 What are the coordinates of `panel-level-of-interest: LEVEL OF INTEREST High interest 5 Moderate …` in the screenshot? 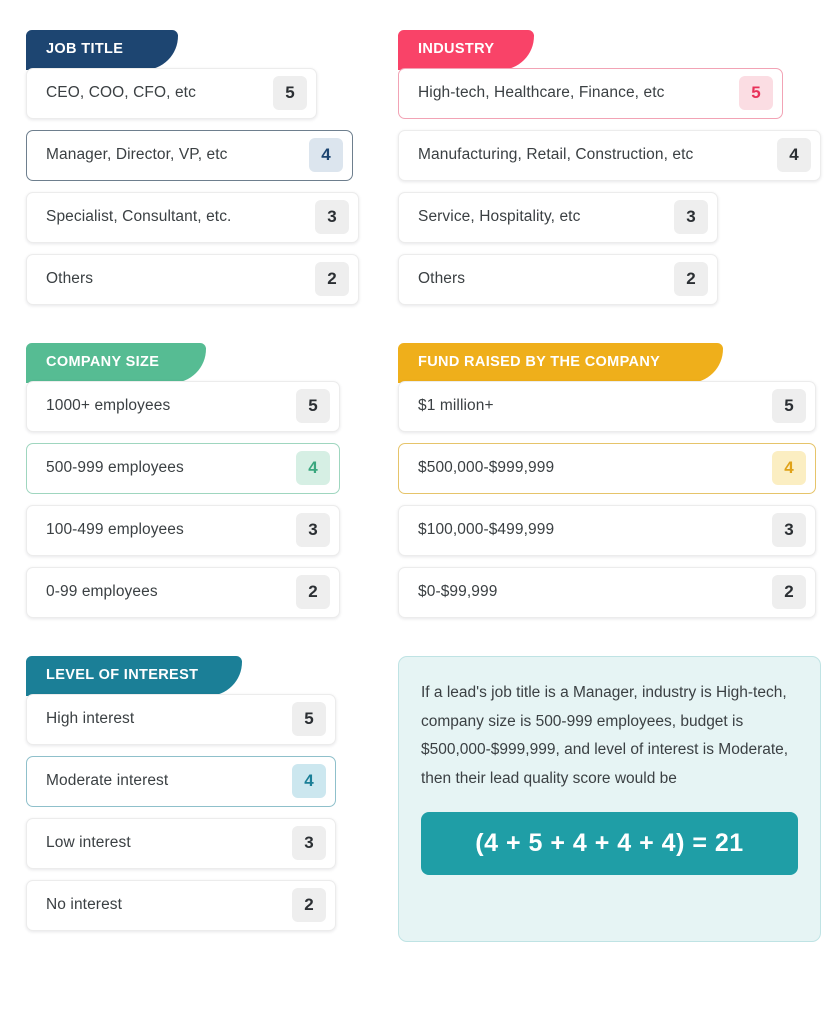 It's located at (201, 798).